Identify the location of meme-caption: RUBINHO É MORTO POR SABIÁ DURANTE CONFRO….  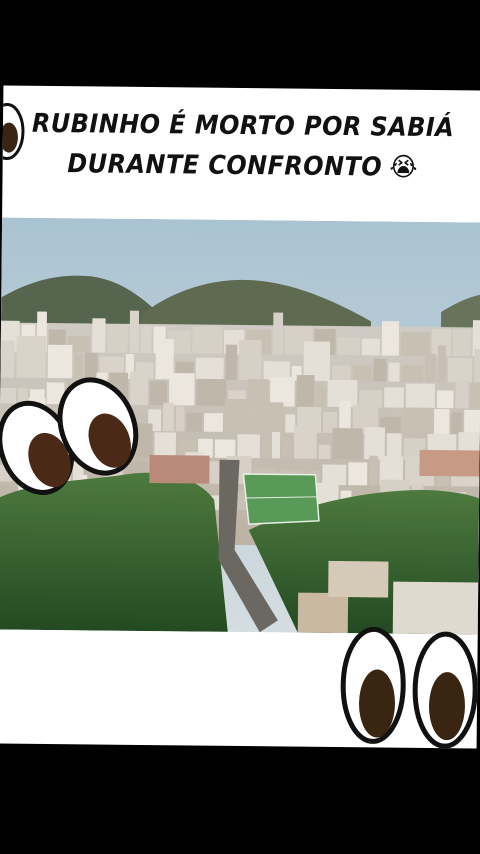
(241, 146).